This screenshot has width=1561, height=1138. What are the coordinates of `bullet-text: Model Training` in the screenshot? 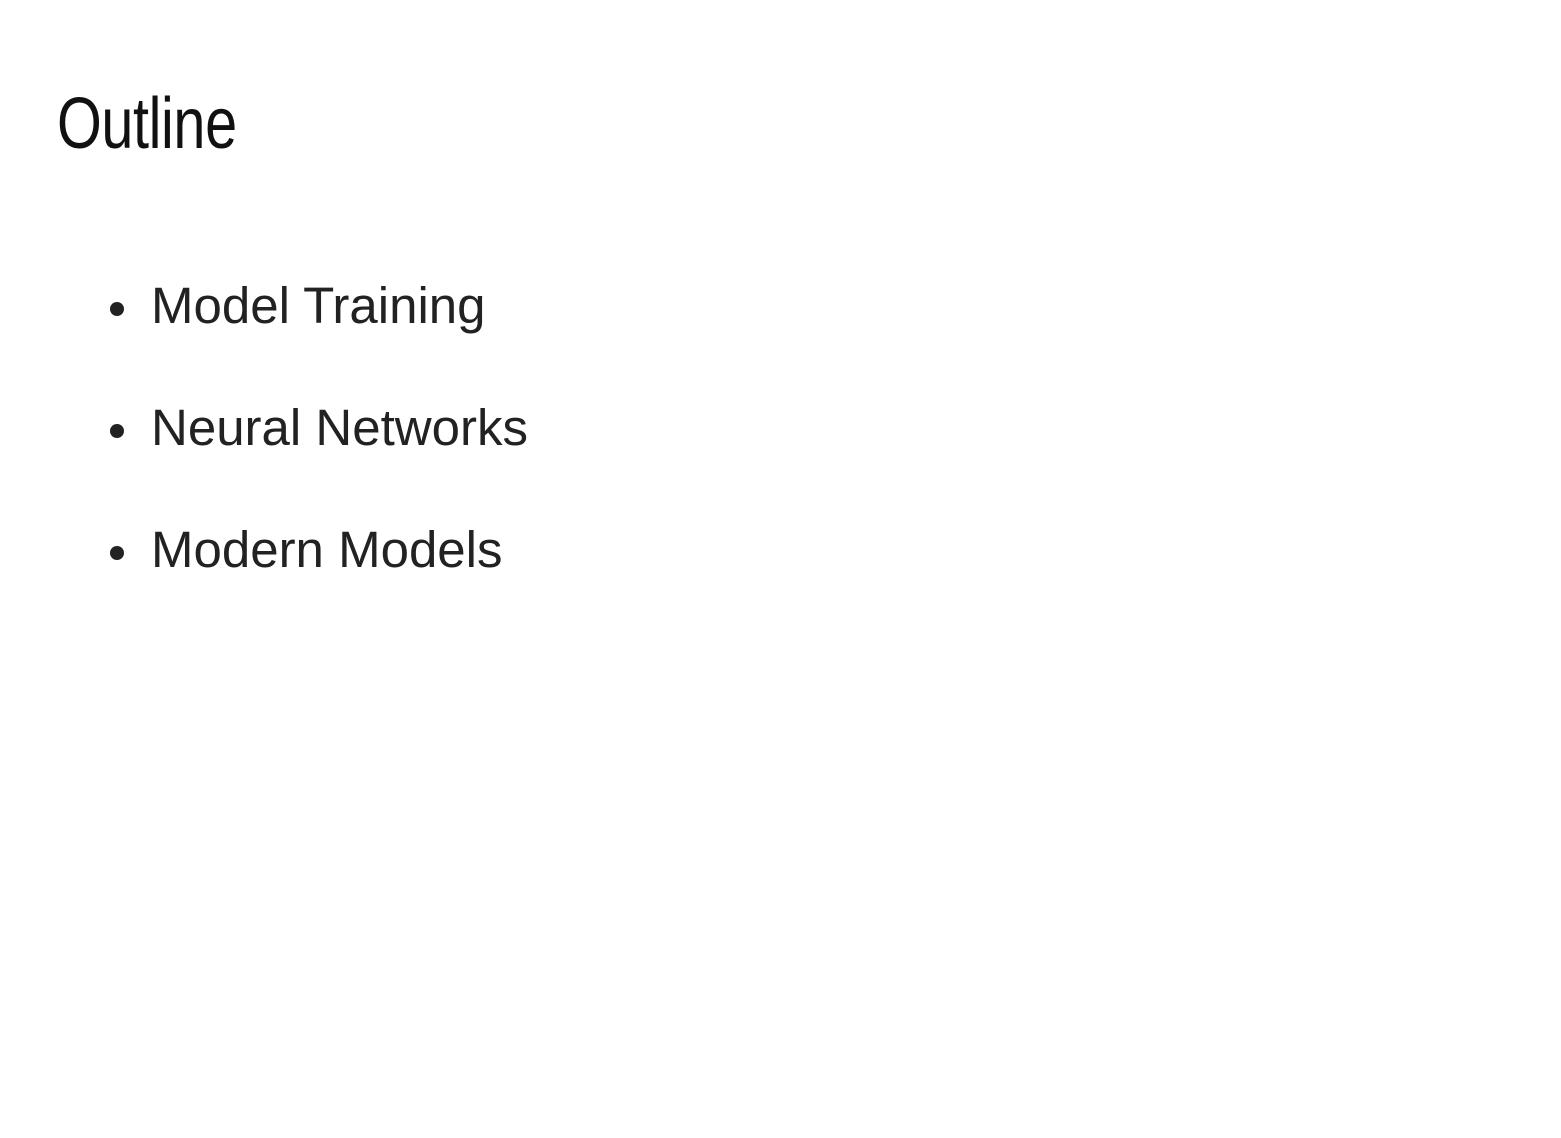 It's located at (318, 305).